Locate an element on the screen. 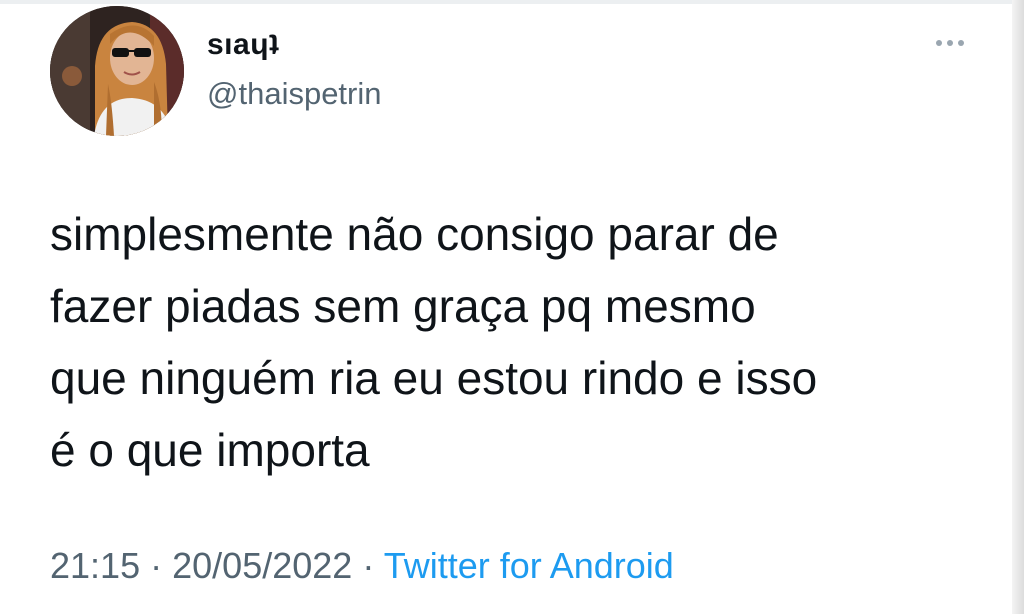 This screenshot has height=614, width=1024. avatar is located at coordinates (117, 71).